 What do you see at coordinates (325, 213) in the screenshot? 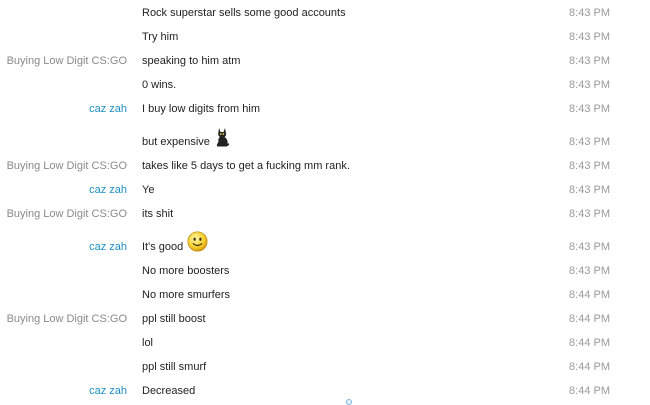
I see `message-row: Buying Low Digit CS:GO its shit 8:43 PM` at bounding box center [325, 213].